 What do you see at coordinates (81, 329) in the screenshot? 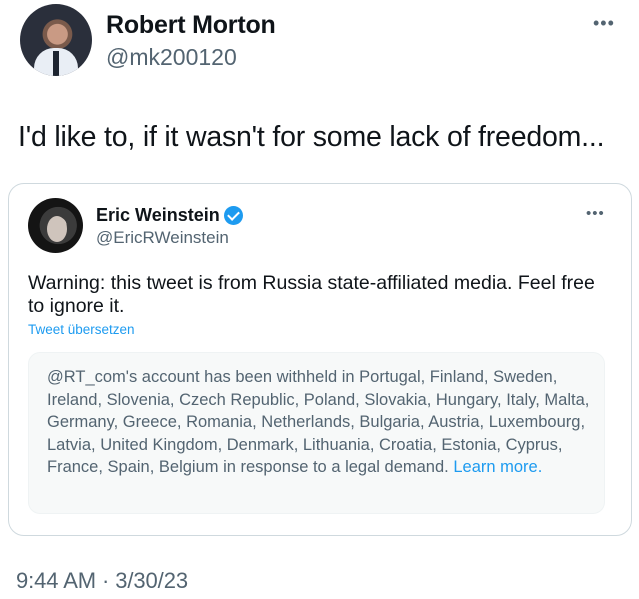
I see `translate-tweet-link: Tweet übersetzen` at bounding box center [81, 329].